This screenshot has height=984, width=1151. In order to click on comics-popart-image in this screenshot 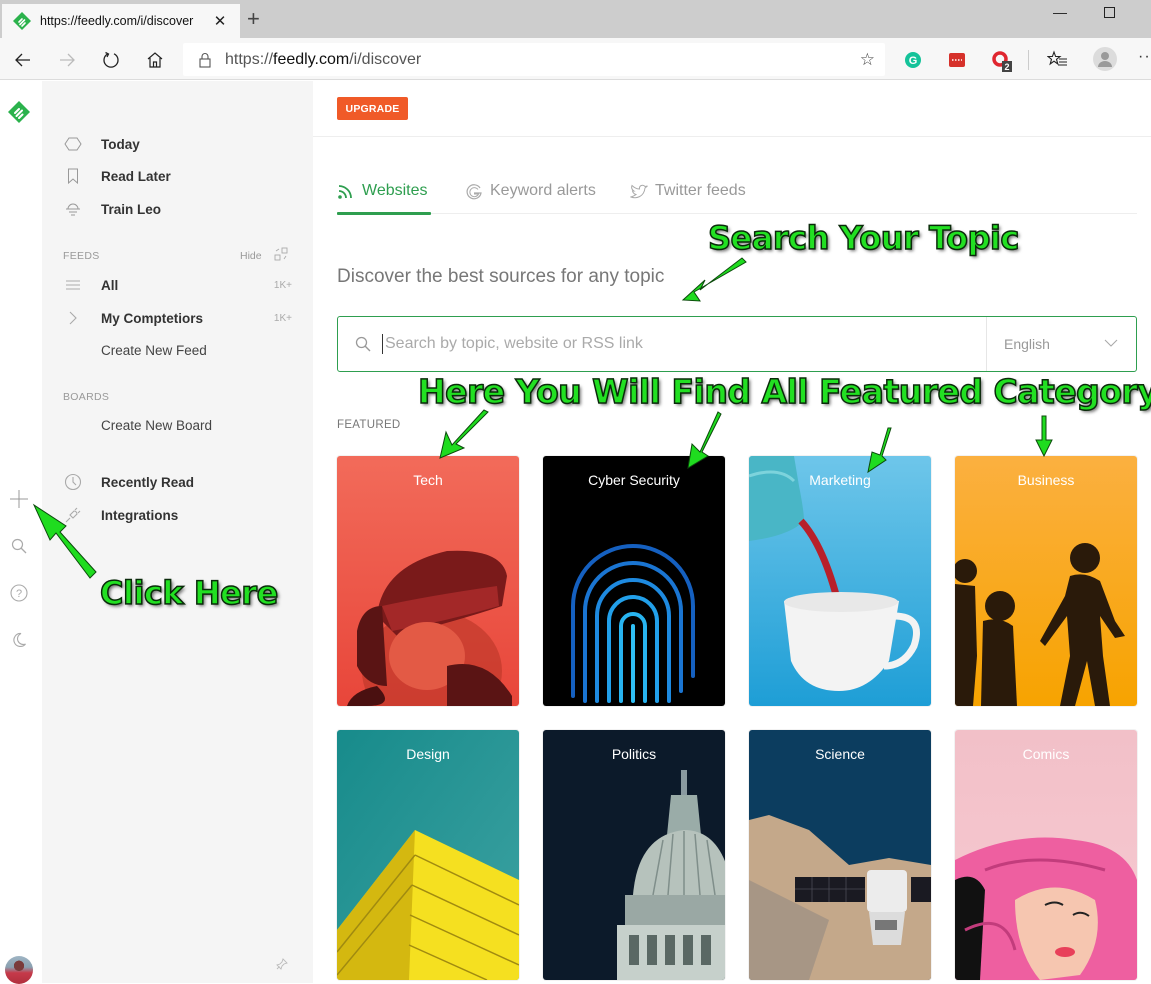, I will do `click(1046, 855)`.